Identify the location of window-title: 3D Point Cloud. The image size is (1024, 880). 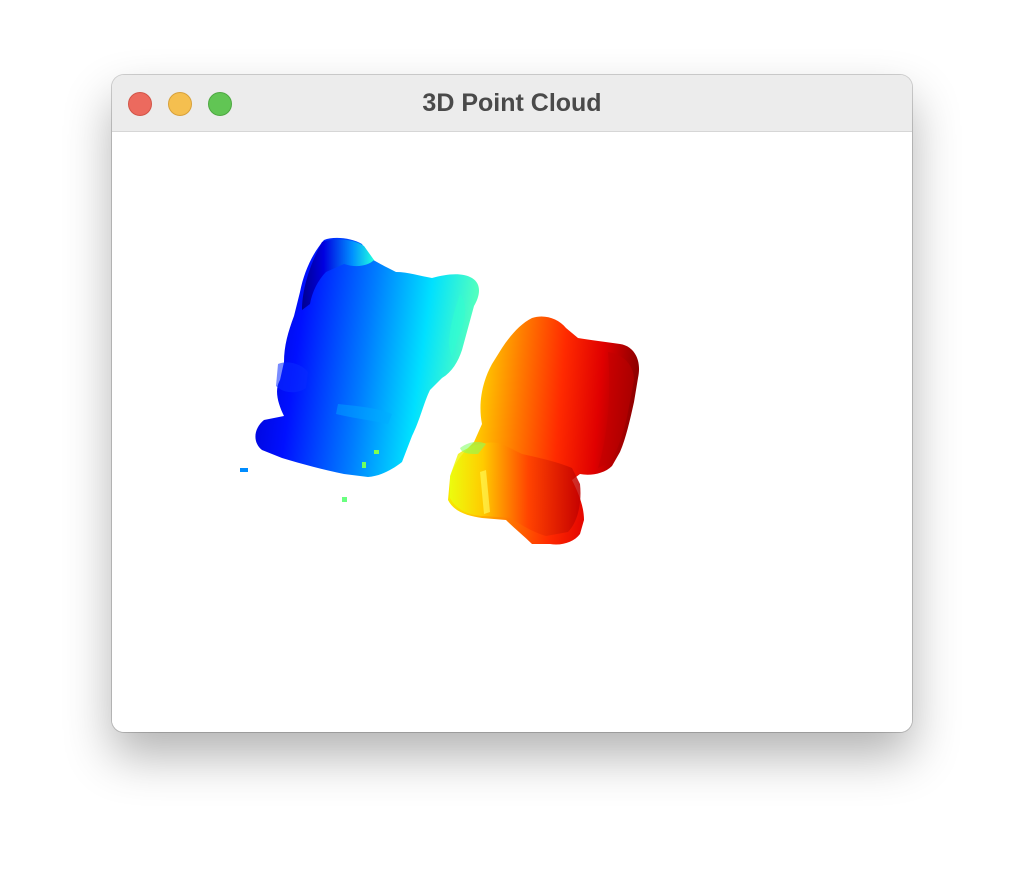
(512, 103).